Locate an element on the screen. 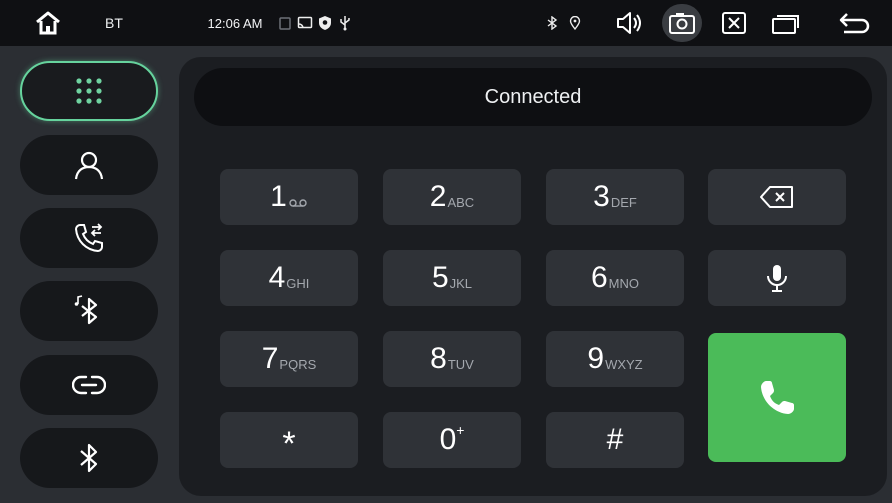  bluetooth-icon is located at coordinates (89, 458).